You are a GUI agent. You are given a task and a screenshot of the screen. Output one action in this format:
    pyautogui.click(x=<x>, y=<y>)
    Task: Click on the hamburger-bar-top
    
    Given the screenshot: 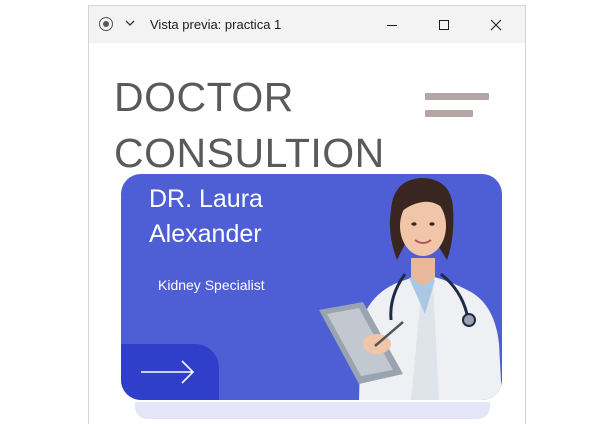 What is the action you would take?
    pyautogui.click(x=457, y=96)
    